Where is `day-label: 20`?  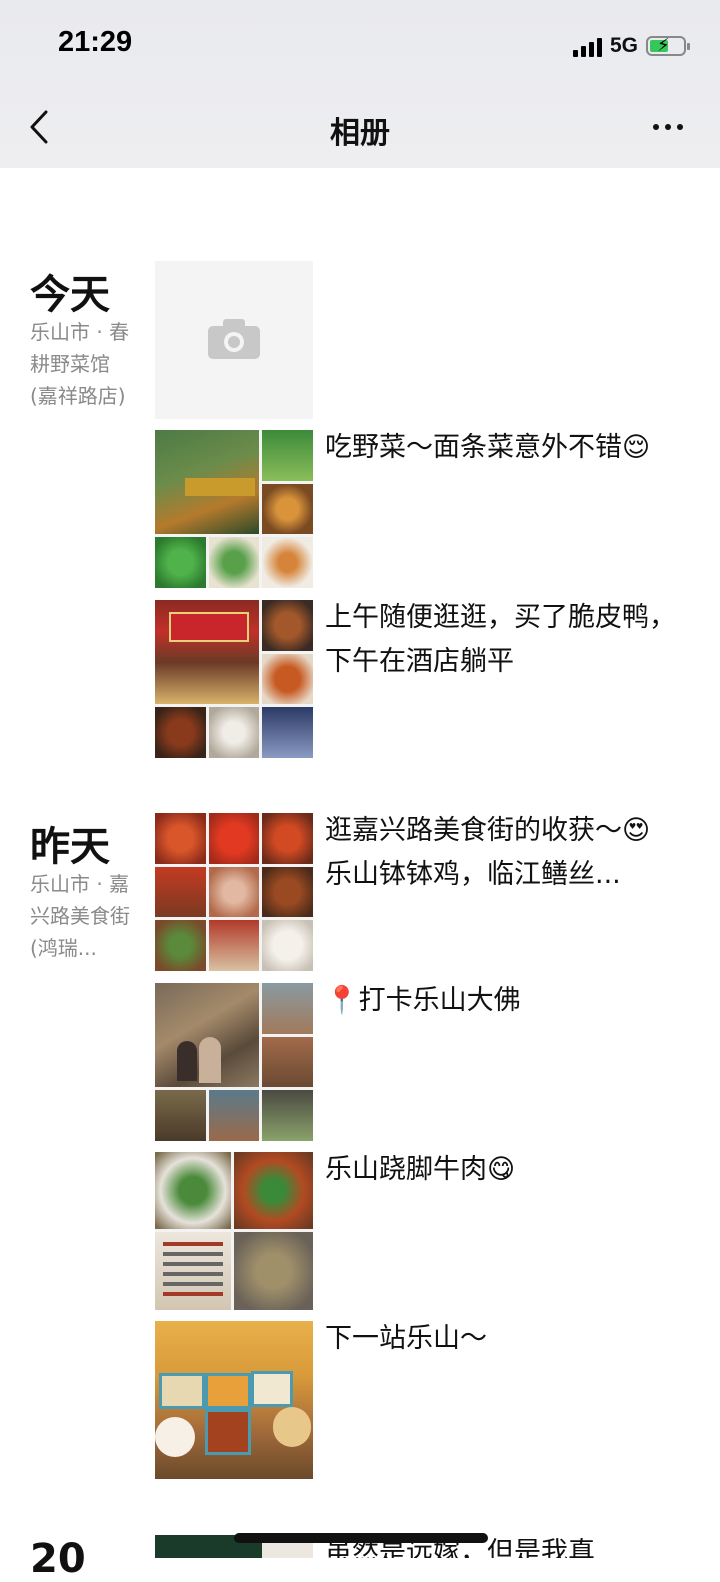 day-label: 20 is located at coordinates (58, 1559).